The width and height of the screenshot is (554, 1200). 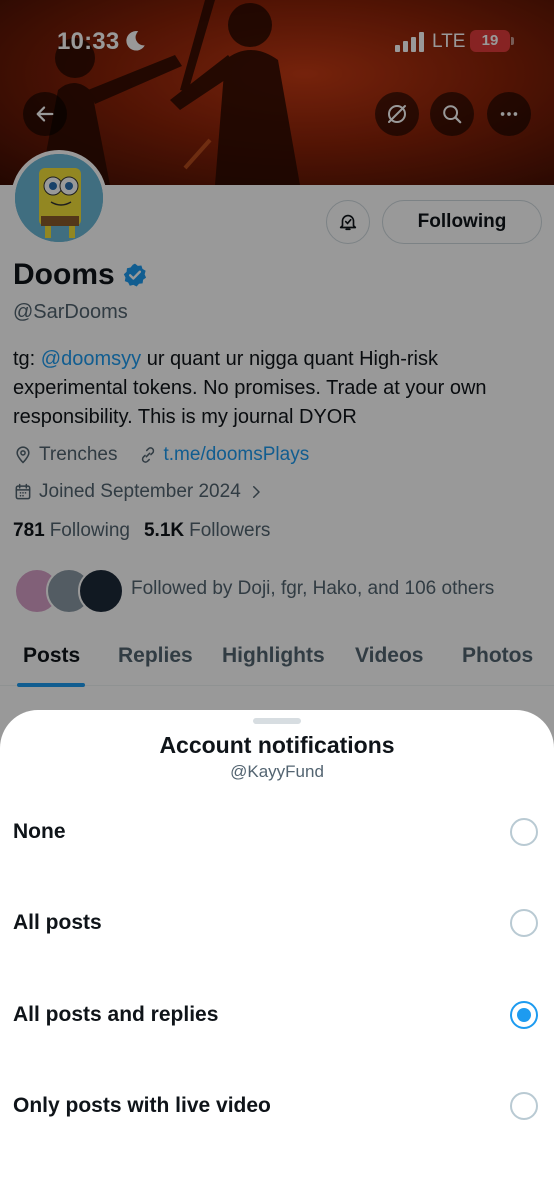 I want to click on option-none: None, so click(x=277, y=832).